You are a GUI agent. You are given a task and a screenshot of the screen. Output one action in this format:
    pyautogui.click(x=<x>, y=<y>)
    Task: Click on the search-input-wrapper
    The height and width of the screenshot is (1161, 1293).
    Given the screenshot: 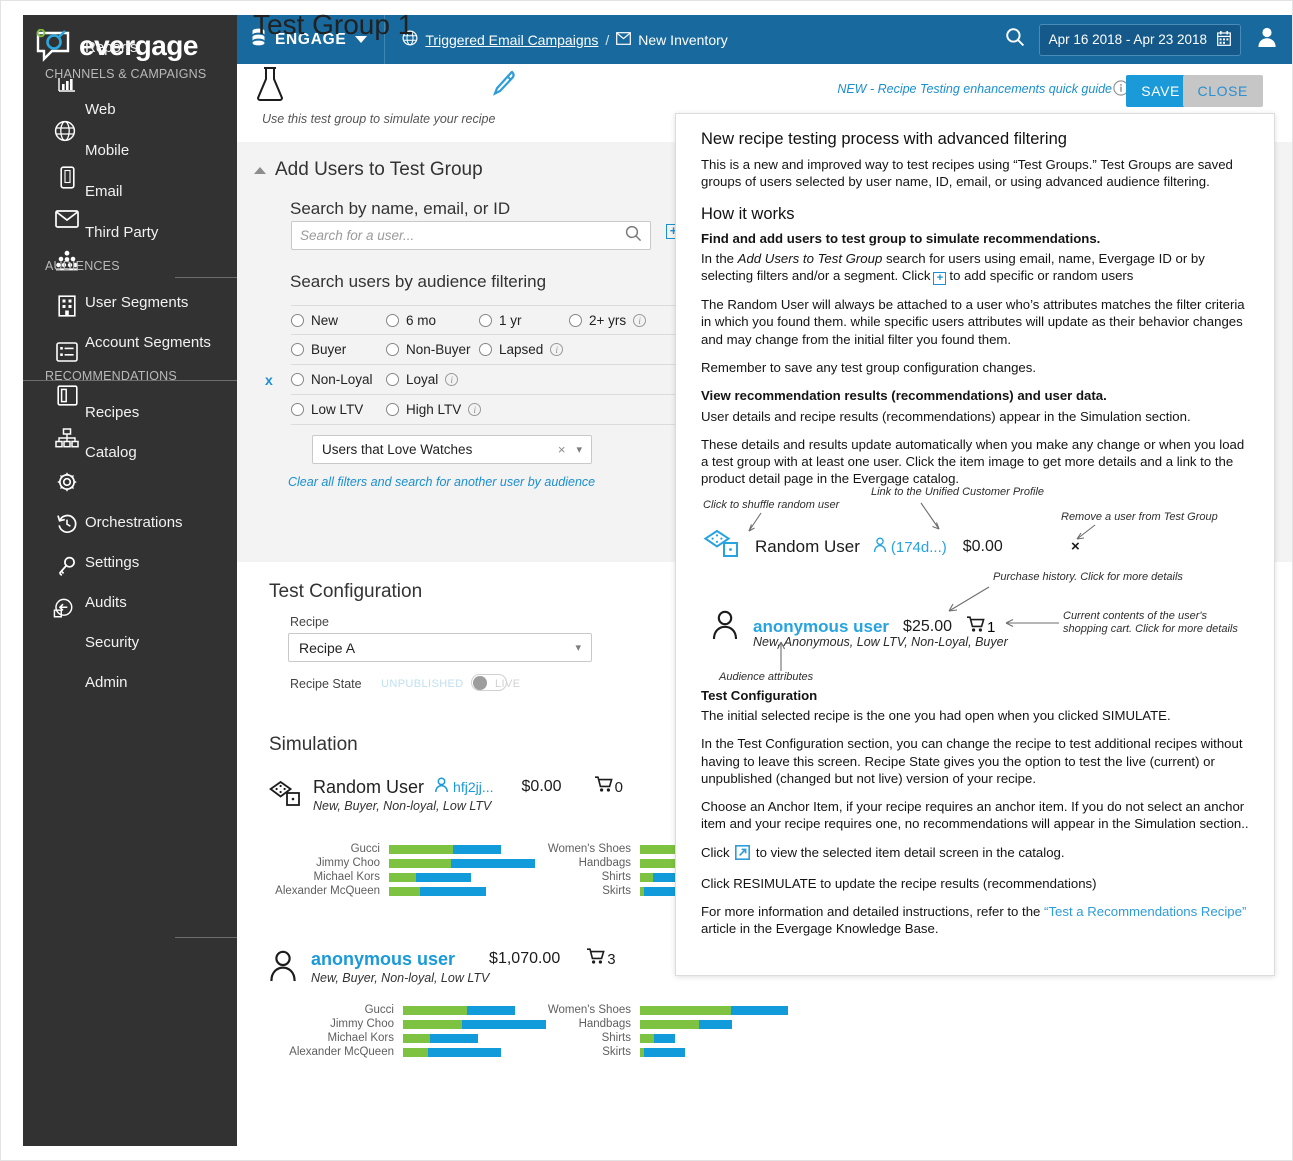 What is the action you would take?
    pyautogui.click(x=471, y=235)
    